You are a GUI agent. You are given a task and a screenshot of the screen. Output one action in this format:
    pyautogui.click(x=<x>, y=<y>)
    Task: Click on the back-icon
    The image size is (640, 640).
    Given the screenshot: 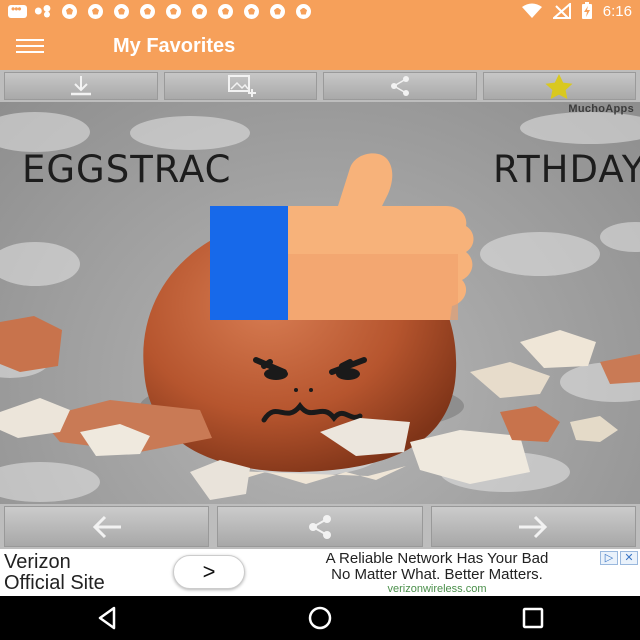 What is the action you would take?
    pyautogui.click(x=107, y=618)
    